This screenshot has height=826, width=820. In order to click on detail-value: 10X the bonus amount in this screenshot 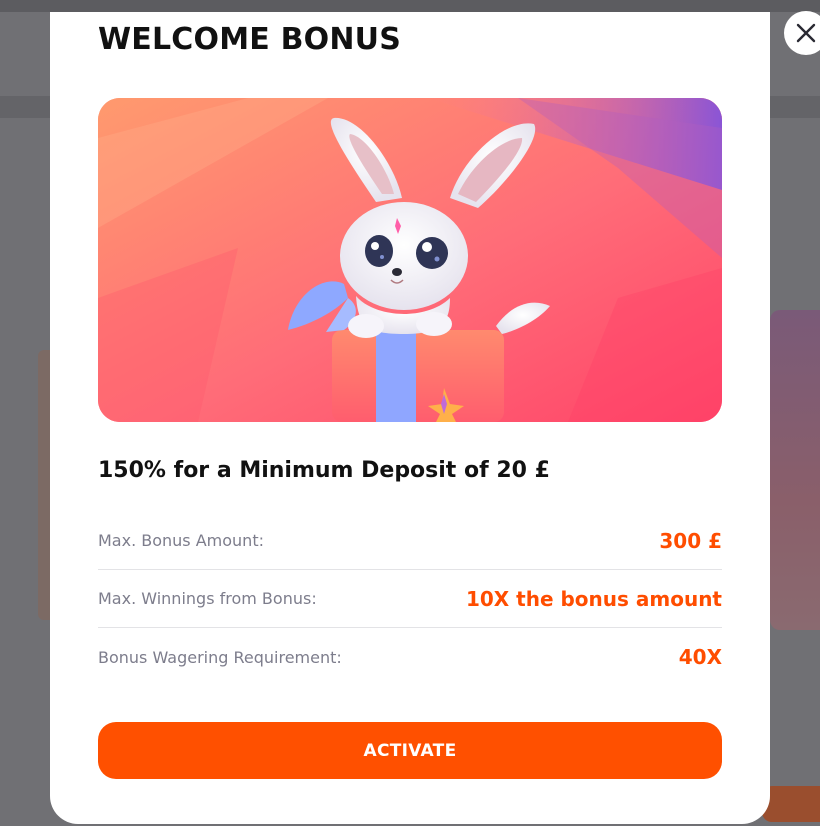, I will do `click(593, 598)`.